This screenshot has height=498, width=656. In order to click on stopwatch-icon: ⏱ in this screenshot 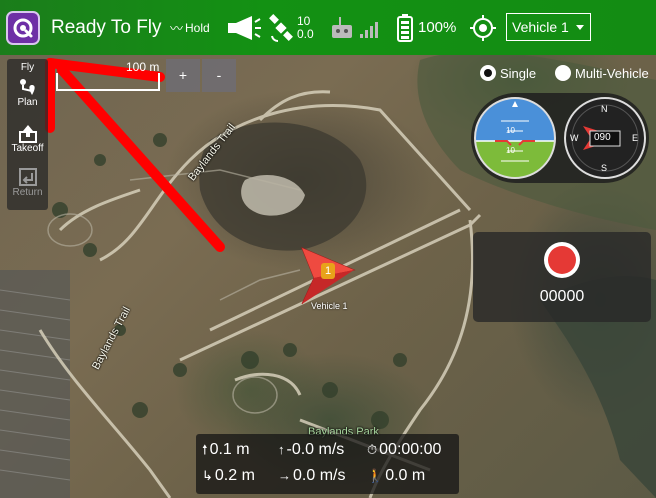, I will do `click(372, 449)`.